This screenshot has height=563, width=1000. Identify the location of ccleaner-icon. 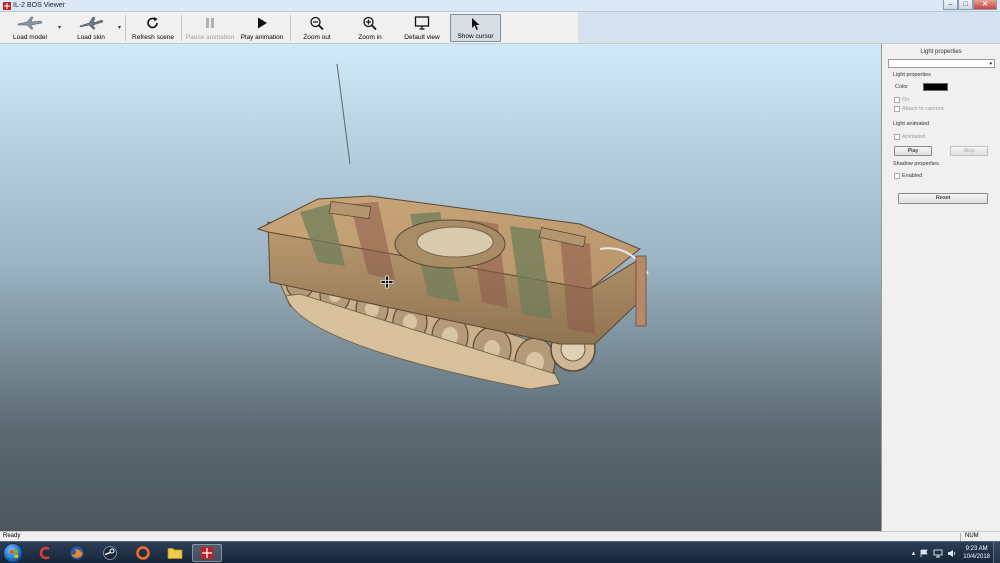
(44, 553).